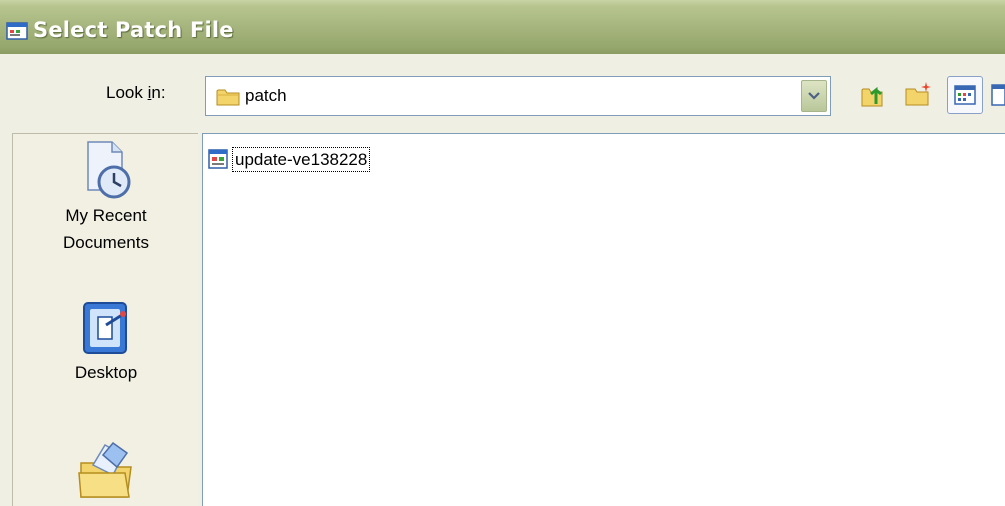 This screenshot has width=1005, height=506. What do you see at coordinates (218, 159) in the screenshot?
I see `patch-file-icon` at bounding box center [218, 159].